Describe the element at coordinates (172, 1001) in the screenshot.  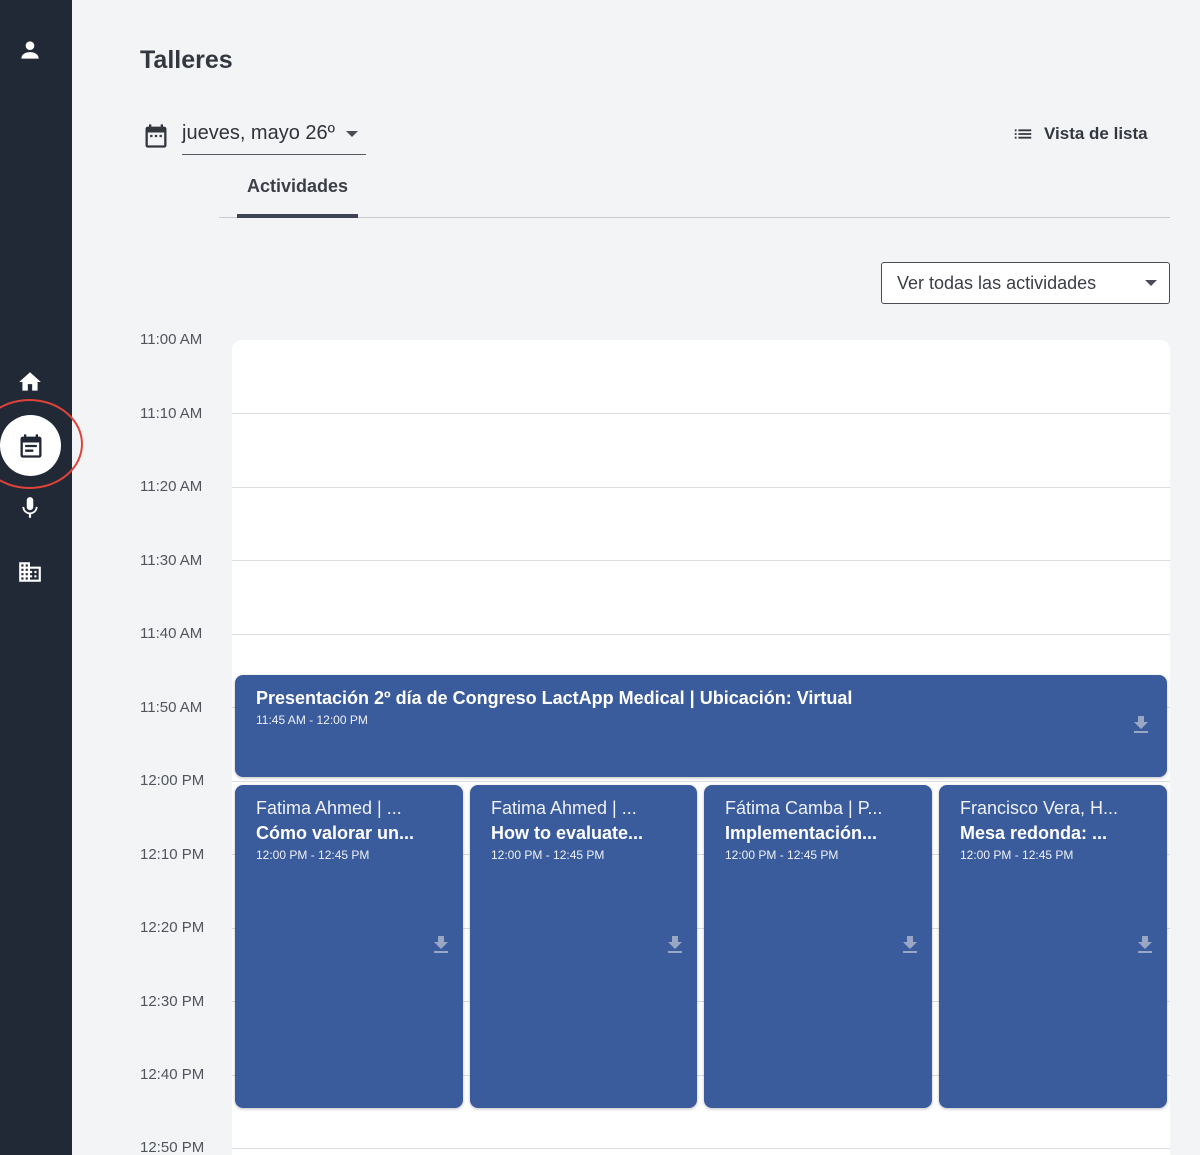
I see `time-label: 12:30 PM` at that location.